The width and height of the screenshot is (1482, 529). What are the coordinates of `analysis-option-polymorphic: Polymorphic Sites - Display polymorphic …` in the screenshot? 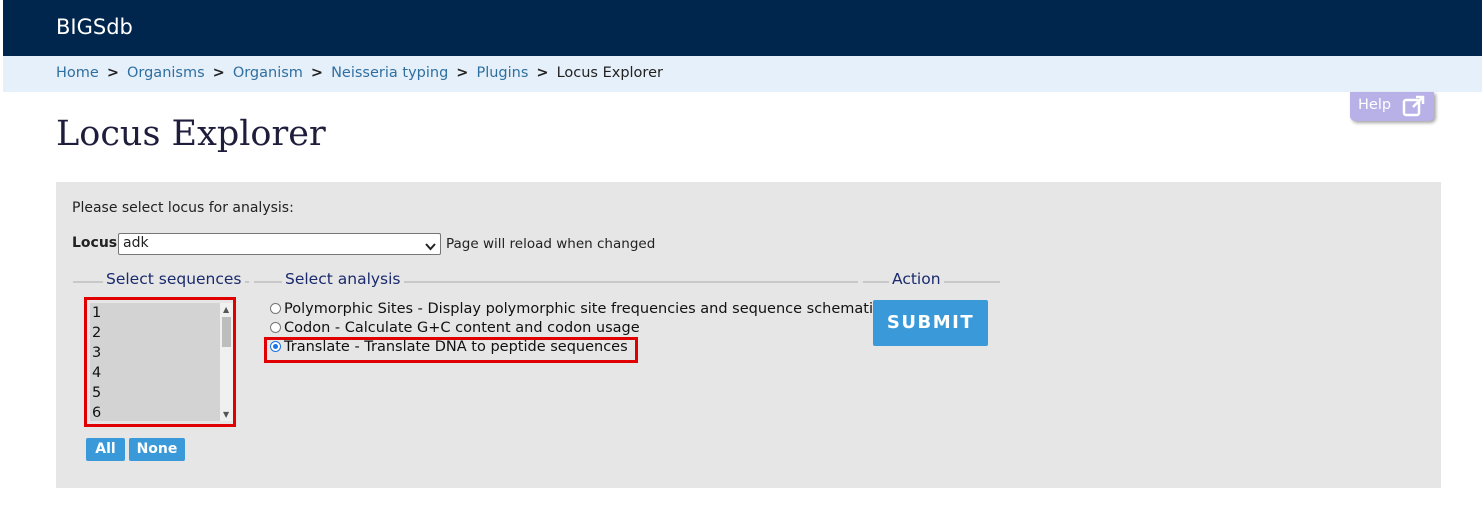 It's located at (575, 309).